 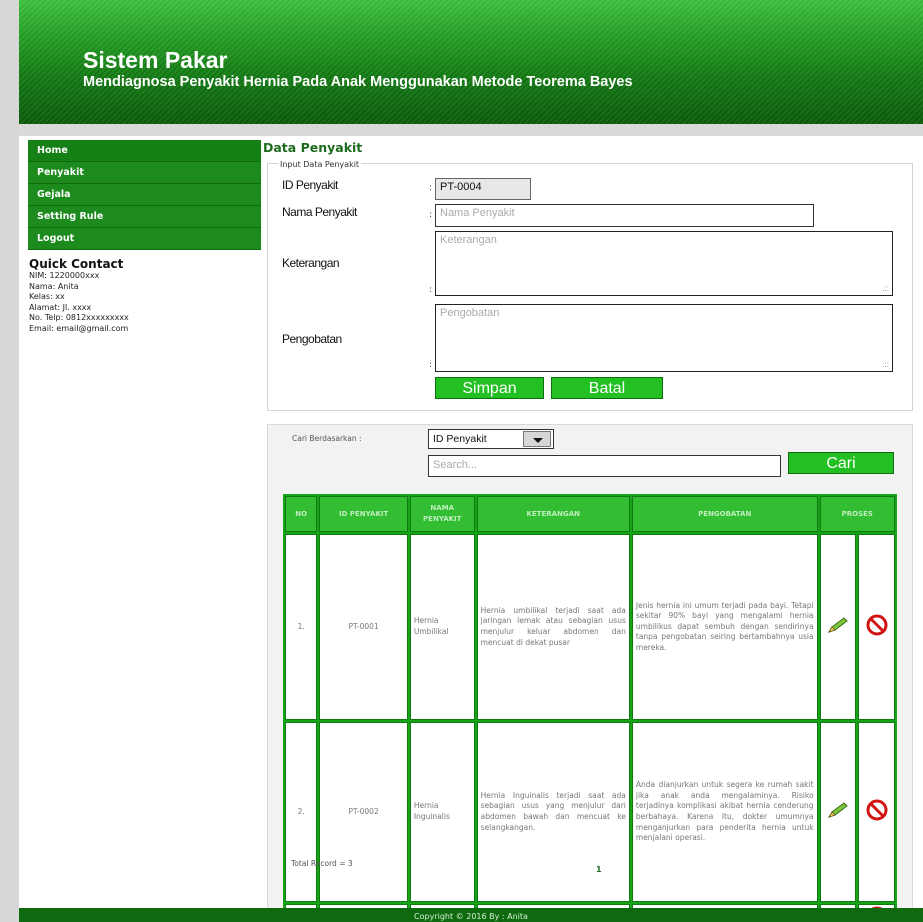 I want to click on header-separator, so click(x=471, y=130).